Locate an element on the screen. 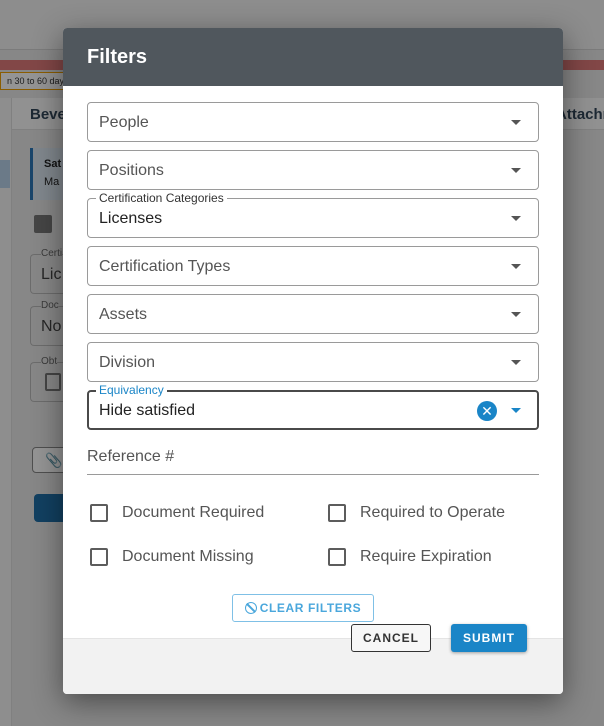  equivalency-select: Equivalency Hide satisfied ✕ is located at coordinates (313, 406).